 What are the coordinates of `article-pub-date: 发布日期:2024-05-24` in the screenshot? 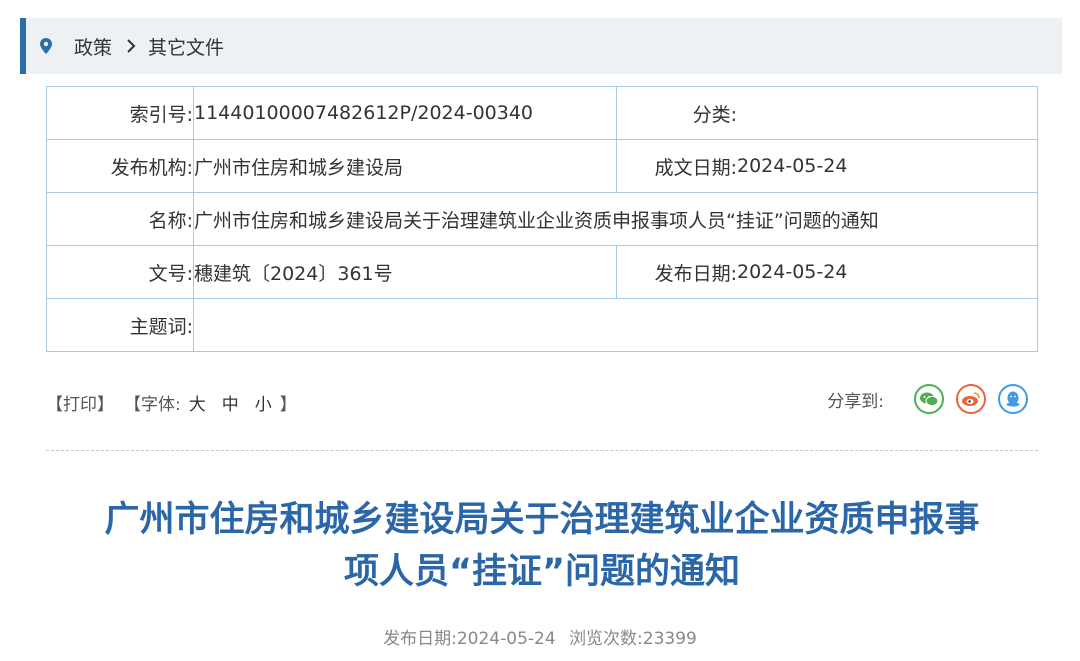 It's located at (469, 639).